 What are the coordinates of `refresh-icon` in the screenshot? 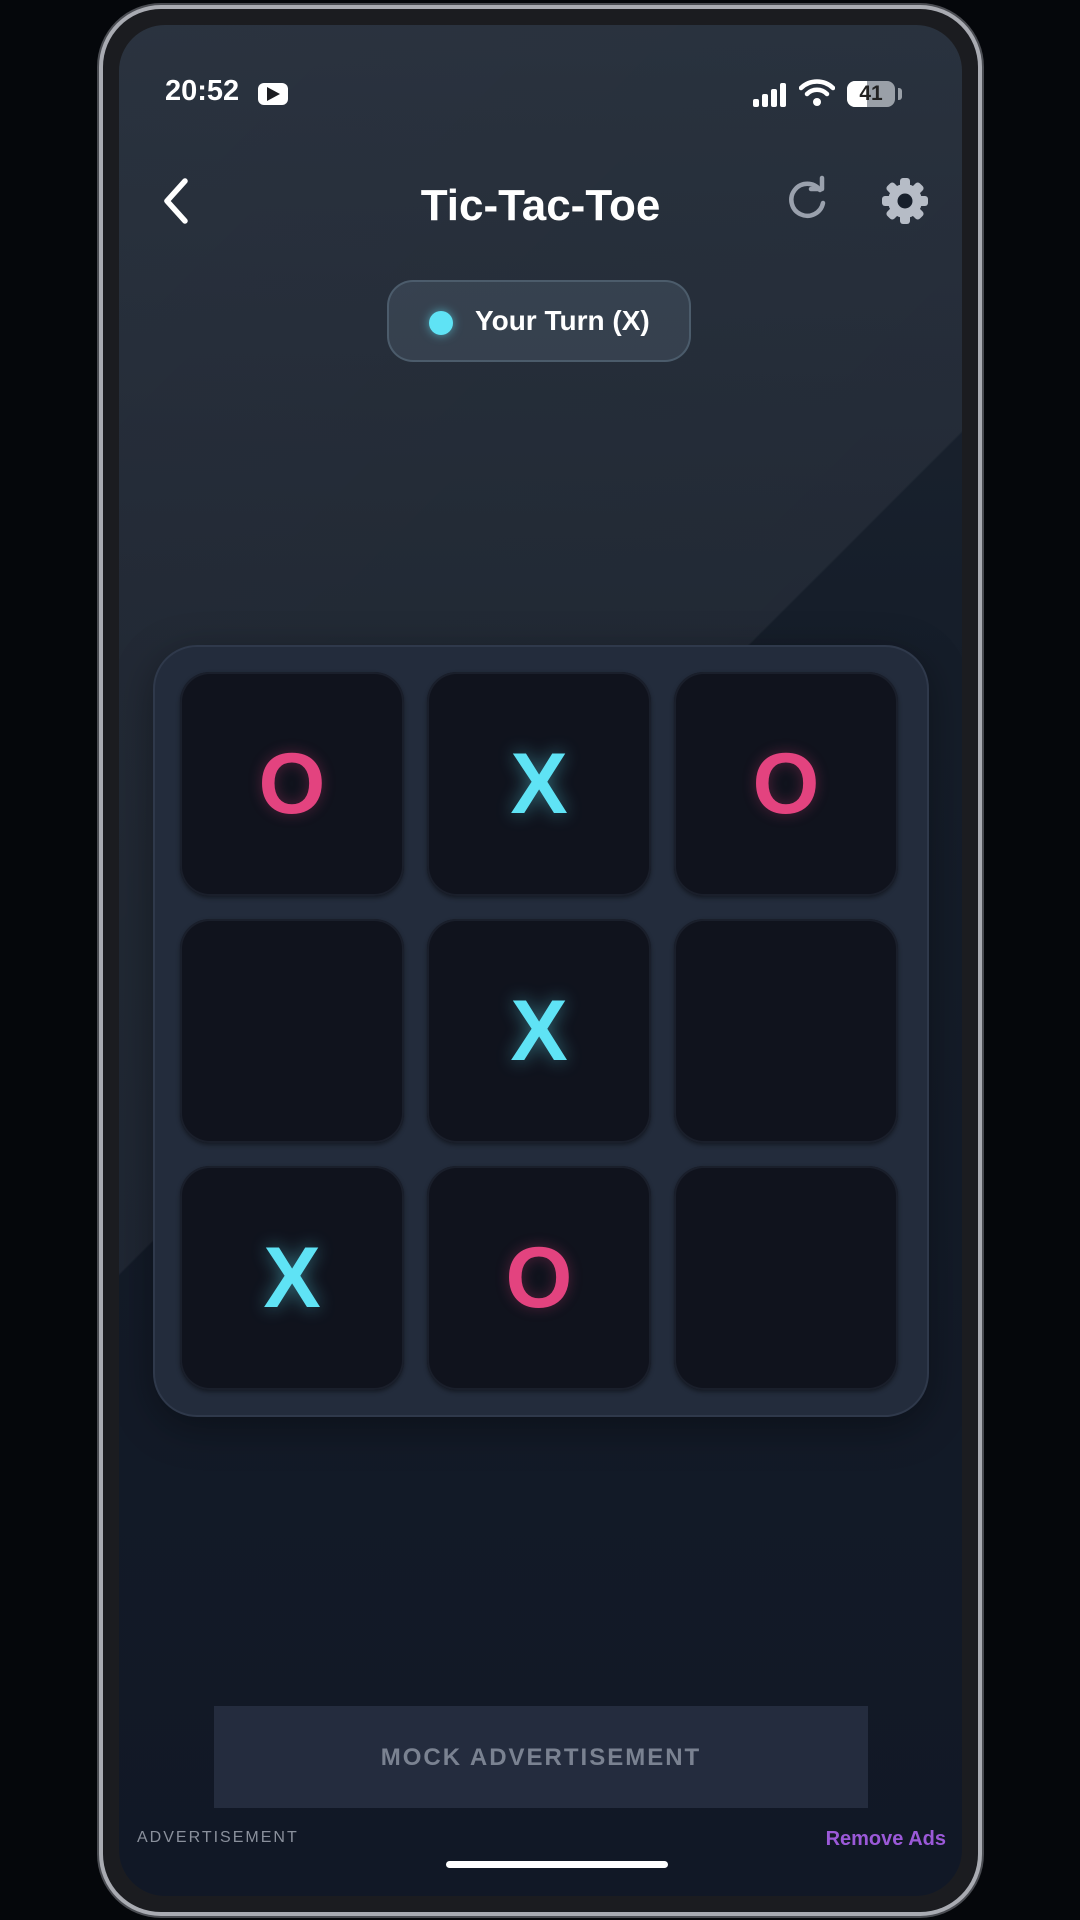 It's located at (807, 197).